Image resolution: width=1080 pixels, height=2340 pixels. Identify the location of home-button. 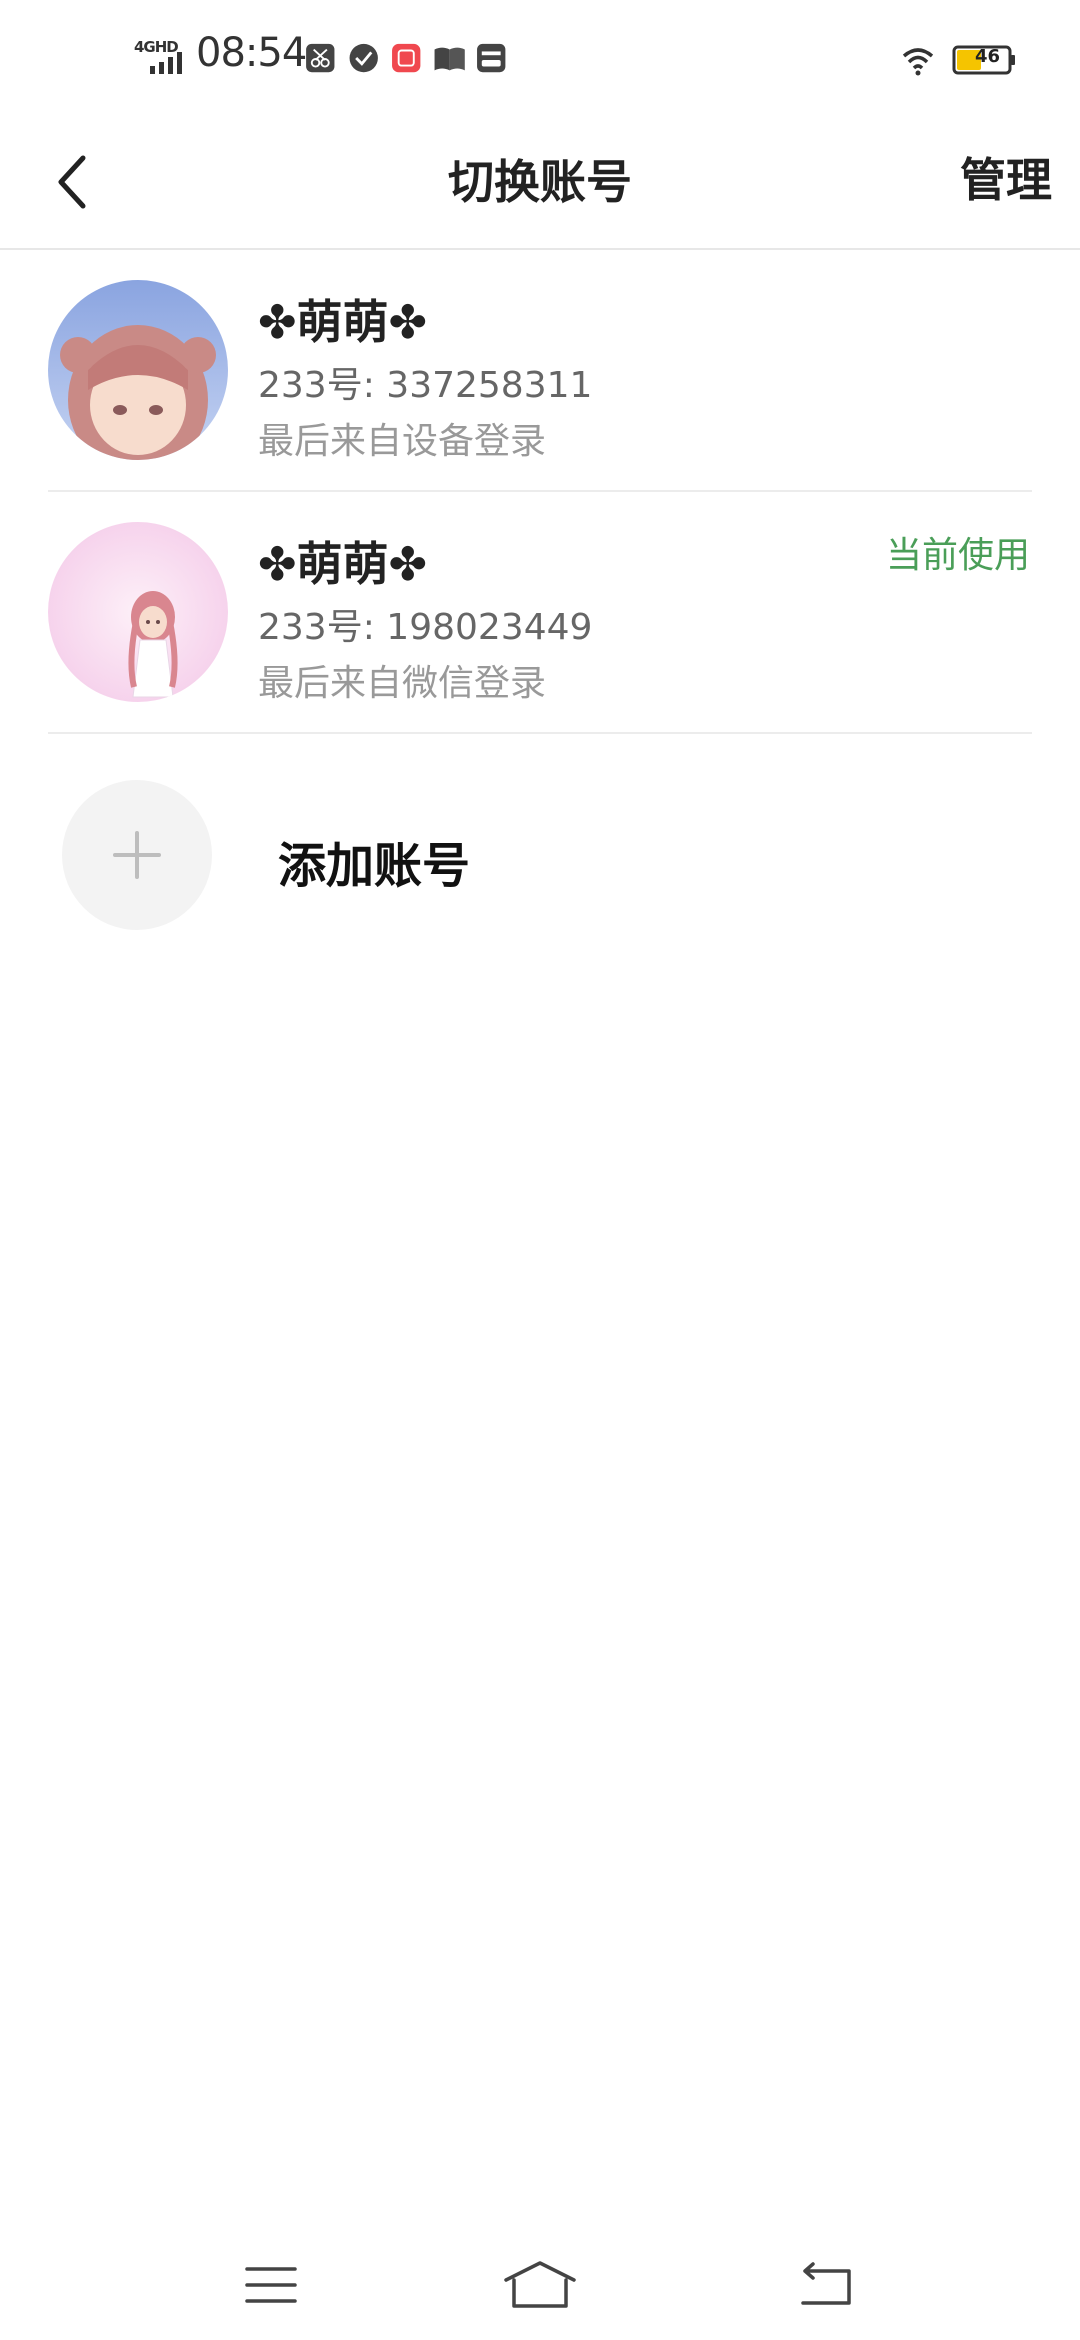
(540, 2285).